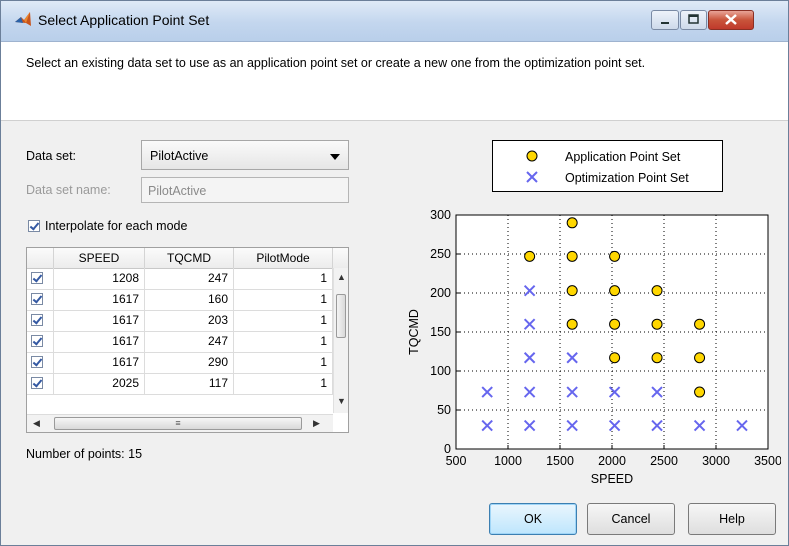 Image resolution: width=789 pixels, height=546 pixels. I want to click on maximize-icon, so click(693, 19).